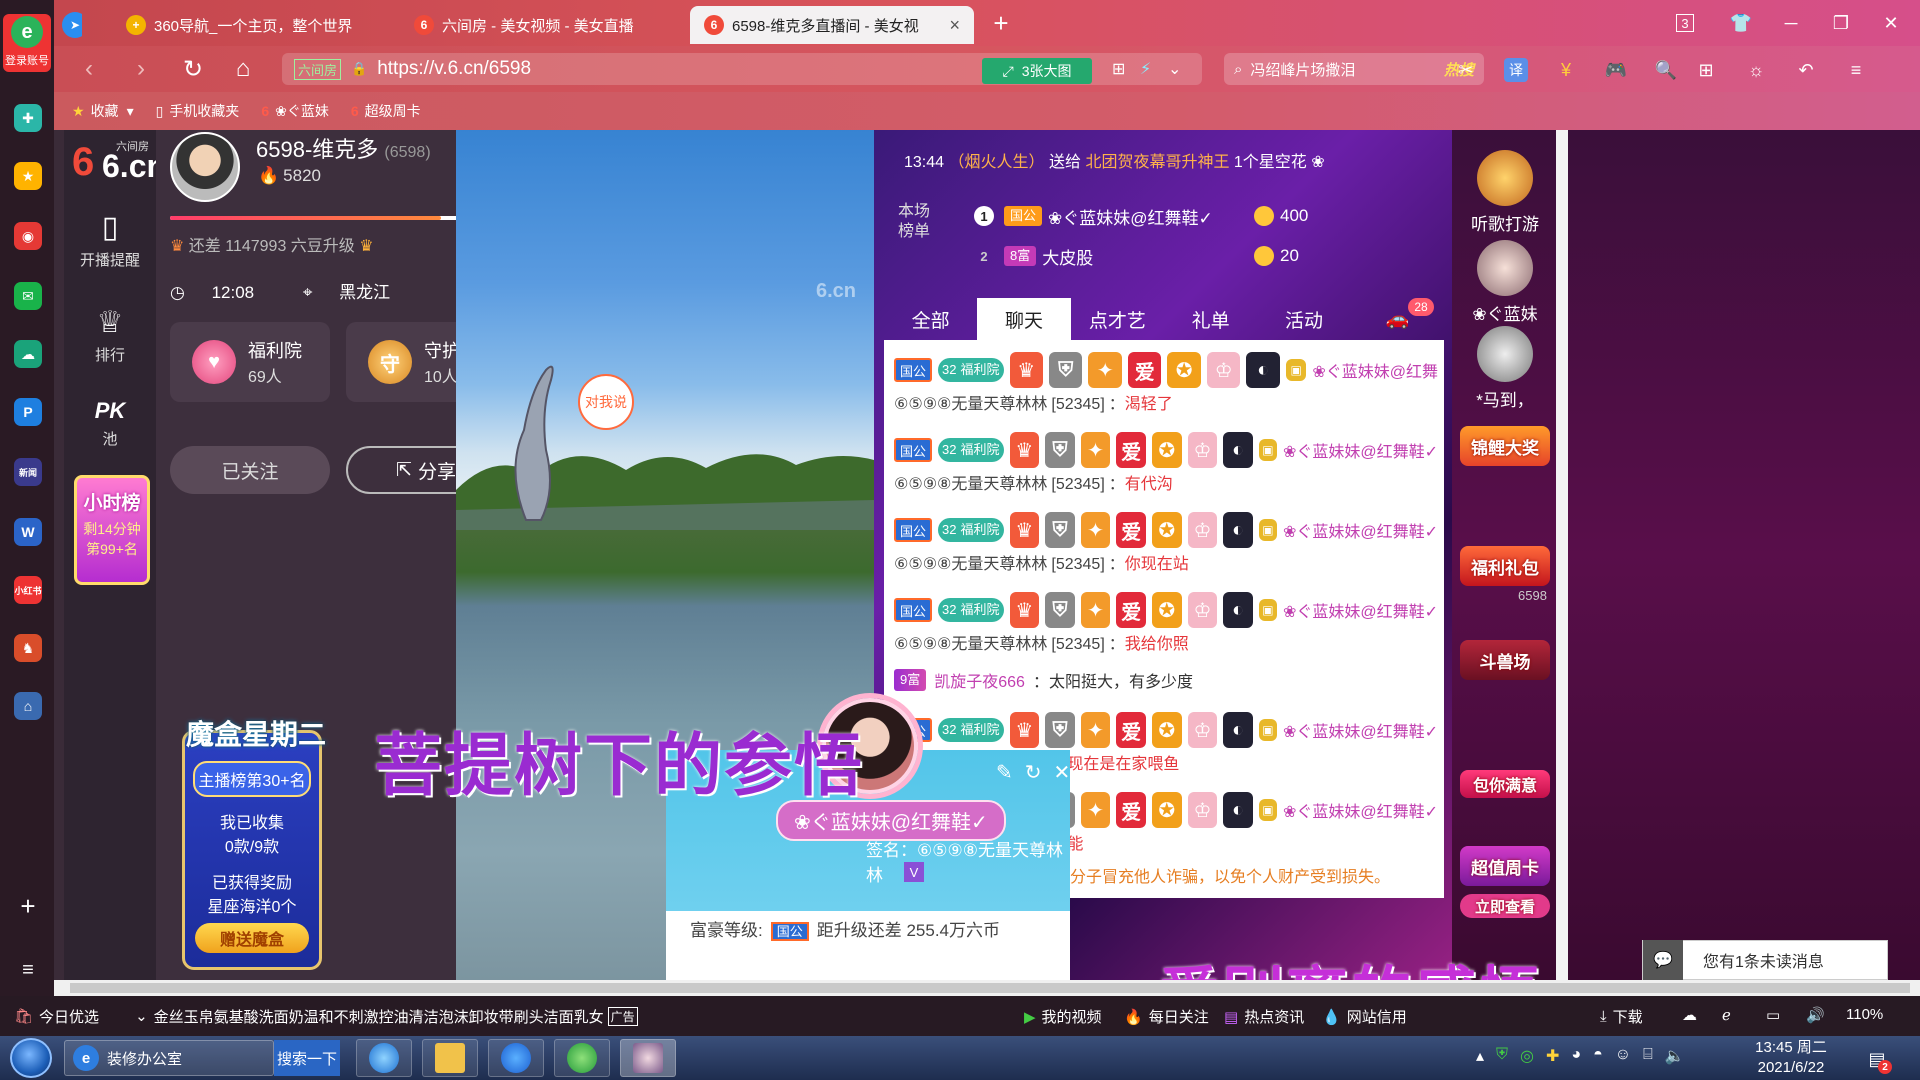 The width and height of the screenshot is (1920, 1080). I want to click on tab-all: 全部, so click(930, 319).